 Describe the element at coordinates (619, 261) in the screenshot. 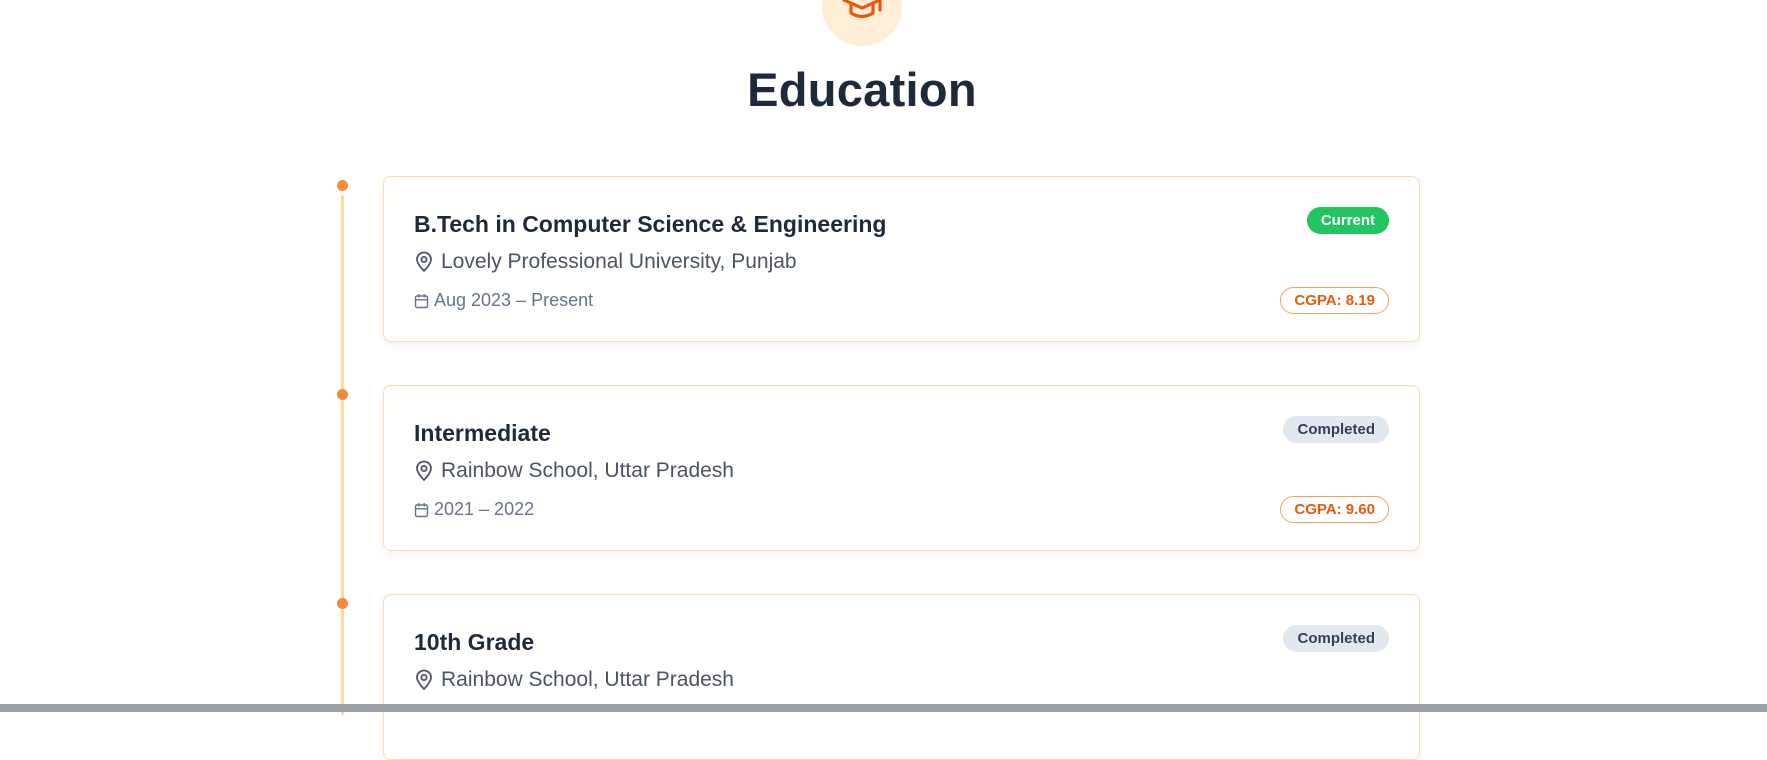

I see `institution-name: Lovely Professional University, Punjab` at that location.